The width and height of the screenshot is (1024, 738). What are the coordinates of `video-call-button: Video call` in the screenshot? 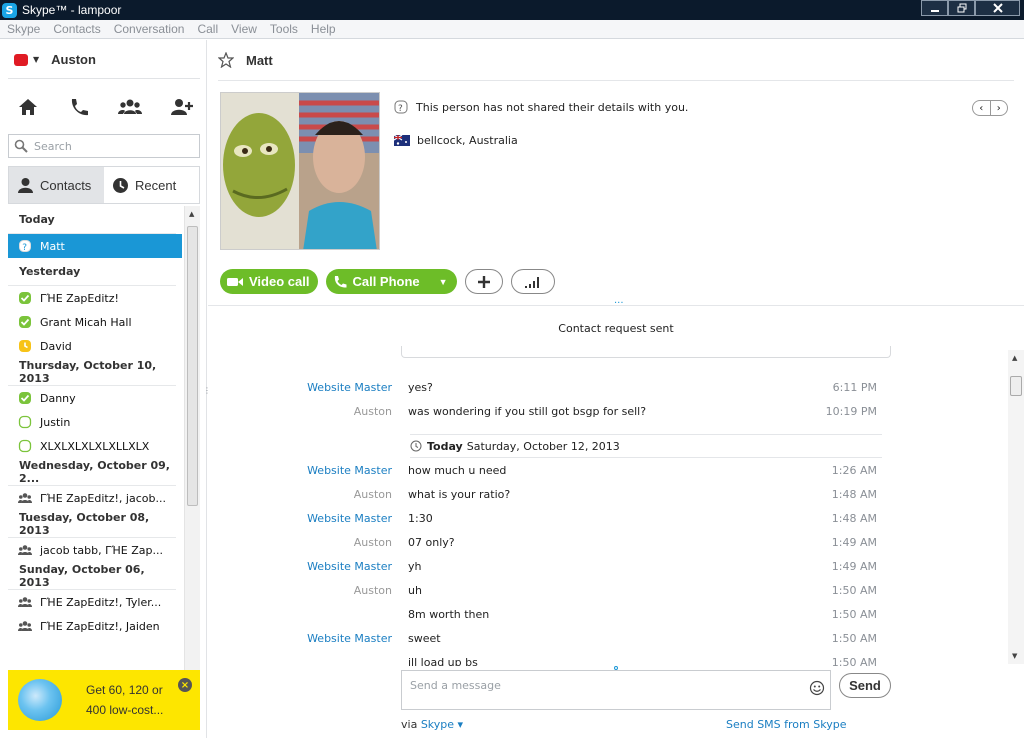 It's located at (269, 281).